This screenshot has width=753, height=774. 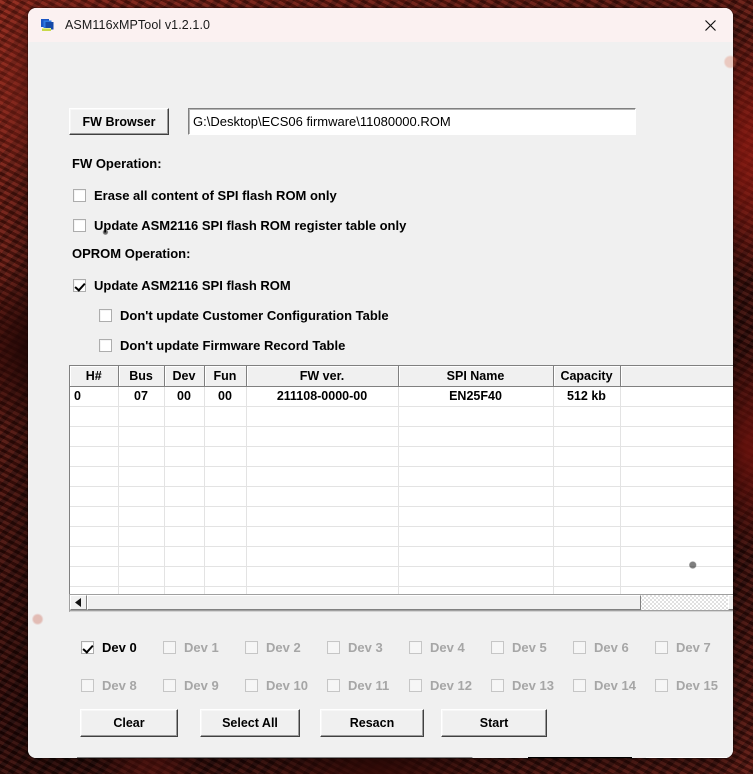 I want to click on device-checkbox-0: Dev 0, so click(x=122, y=647).